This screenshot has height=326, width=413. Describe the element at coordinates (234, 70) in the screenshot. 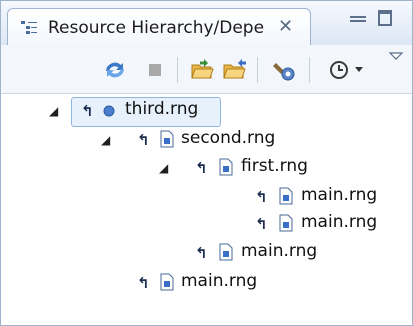

I see `open-folder-alt-icon` at that location.